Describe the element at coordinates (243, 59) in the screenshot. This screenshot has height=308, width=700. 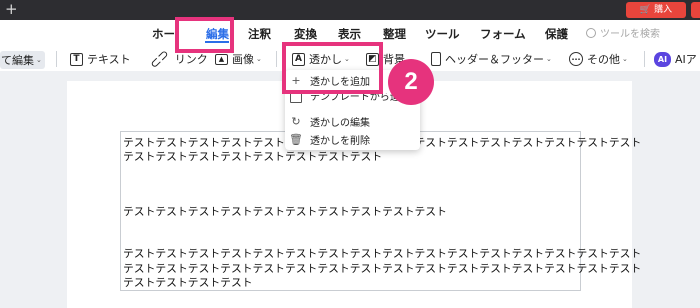
I see `image-tool-label: 画像` at that location.